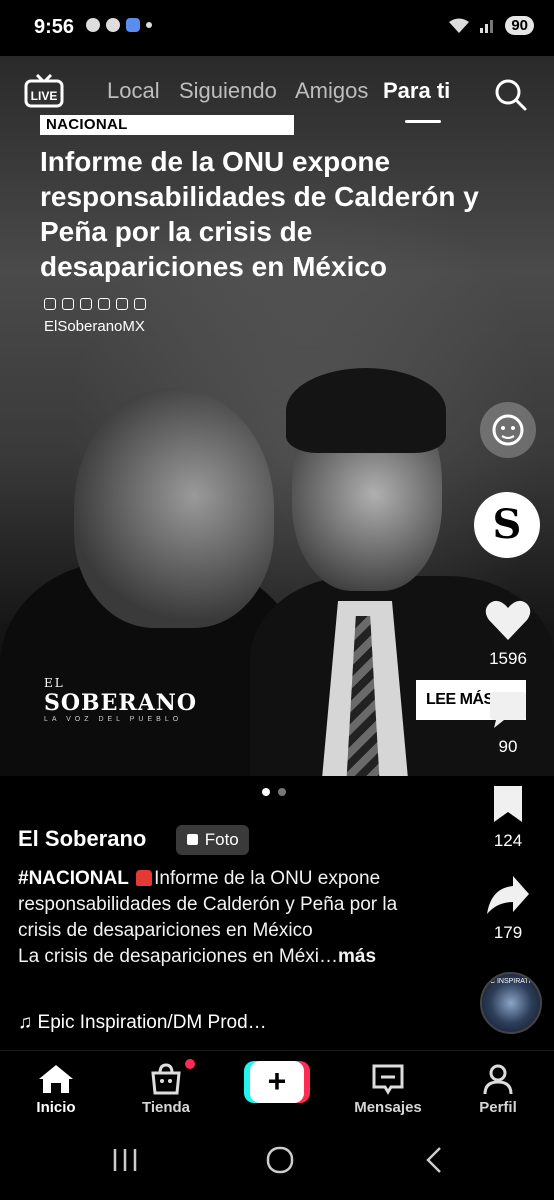  What do you see at coordinates (221, 839) in the screenshot?
I see `photo-badge-label: Foto` at bounding box center [221, 839].